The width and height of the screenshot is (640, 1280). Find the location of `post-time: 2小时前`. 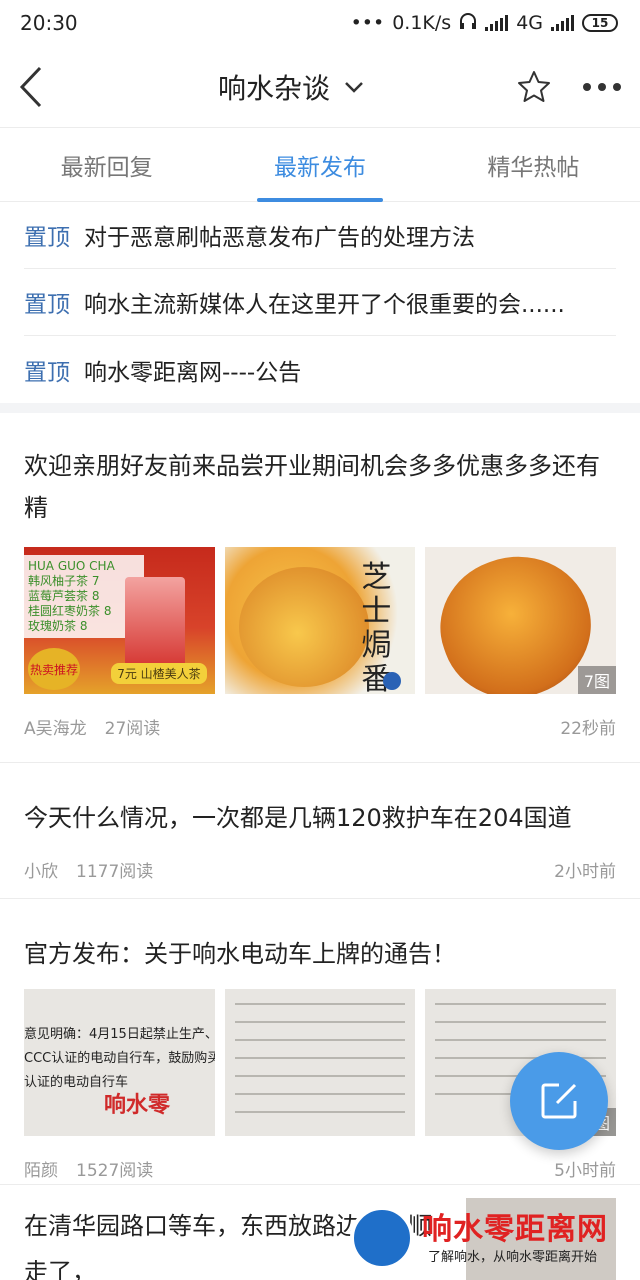

post-time: 2小时前 is located at coordinates (585, 872).